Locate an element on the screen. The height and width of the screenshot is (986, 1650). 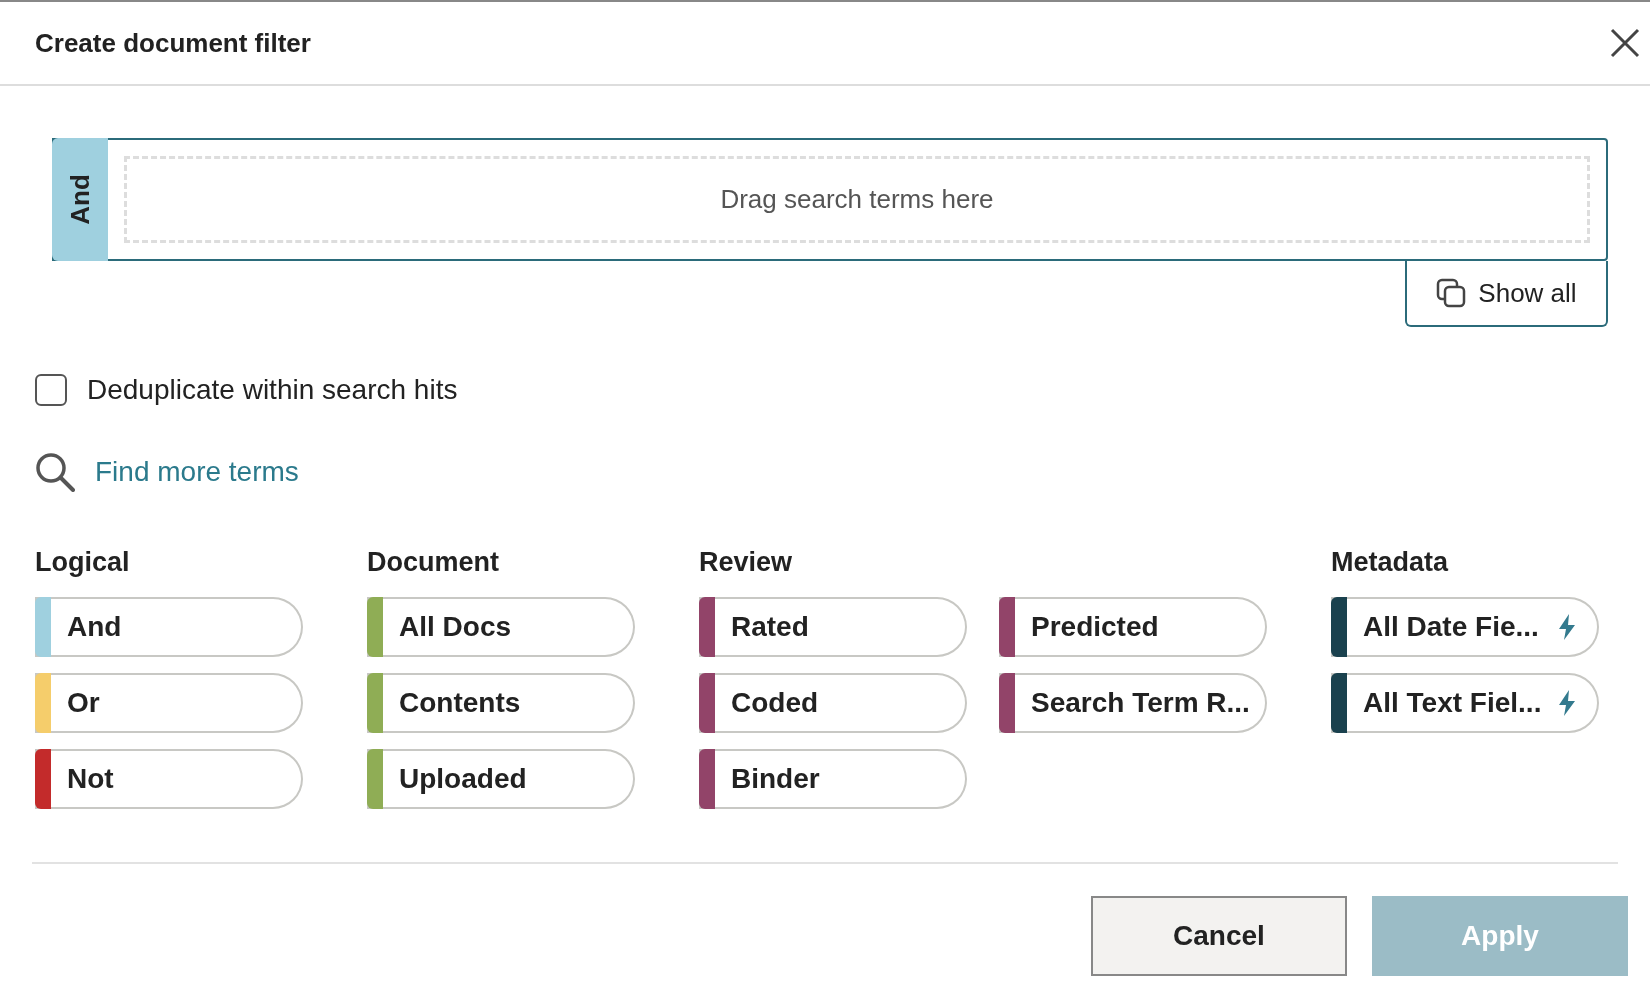
term-chip: Or is located at coordinates (169, 703).